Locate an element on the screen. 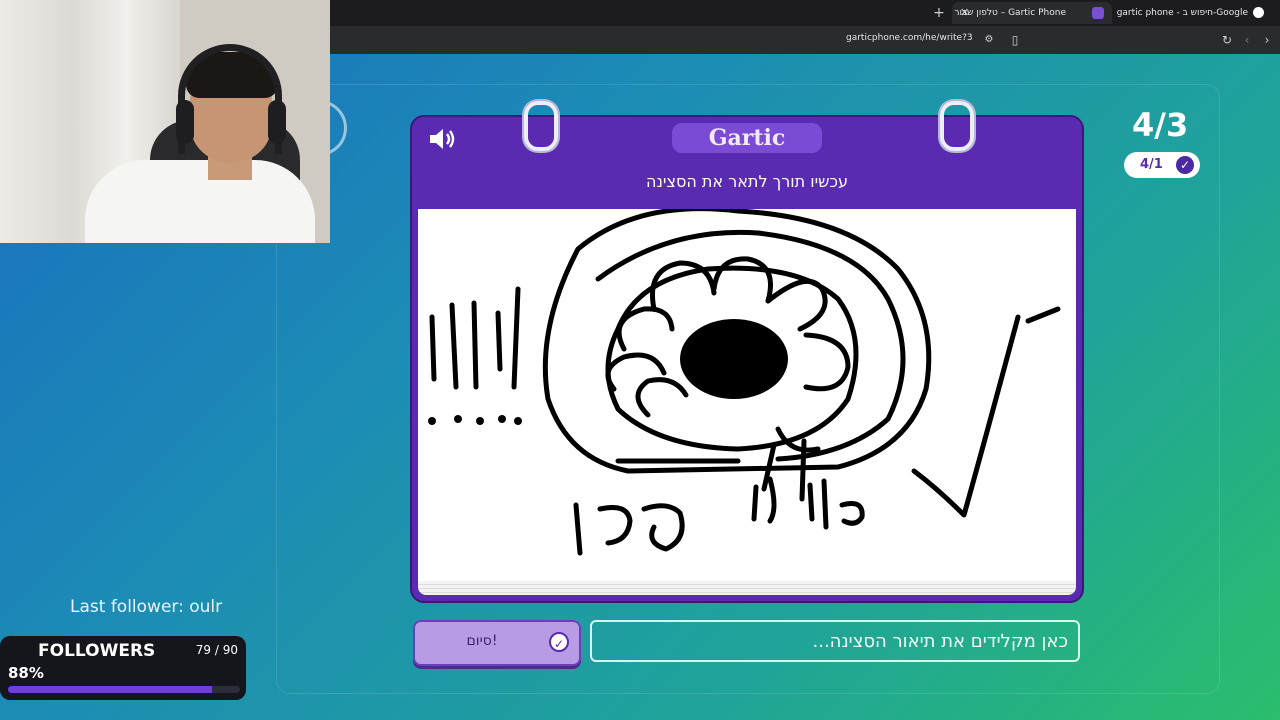 The image size is (1280, 720). tab-label: gartic phone - חיפוש ב-Google is located at coordinates (1182, 13).